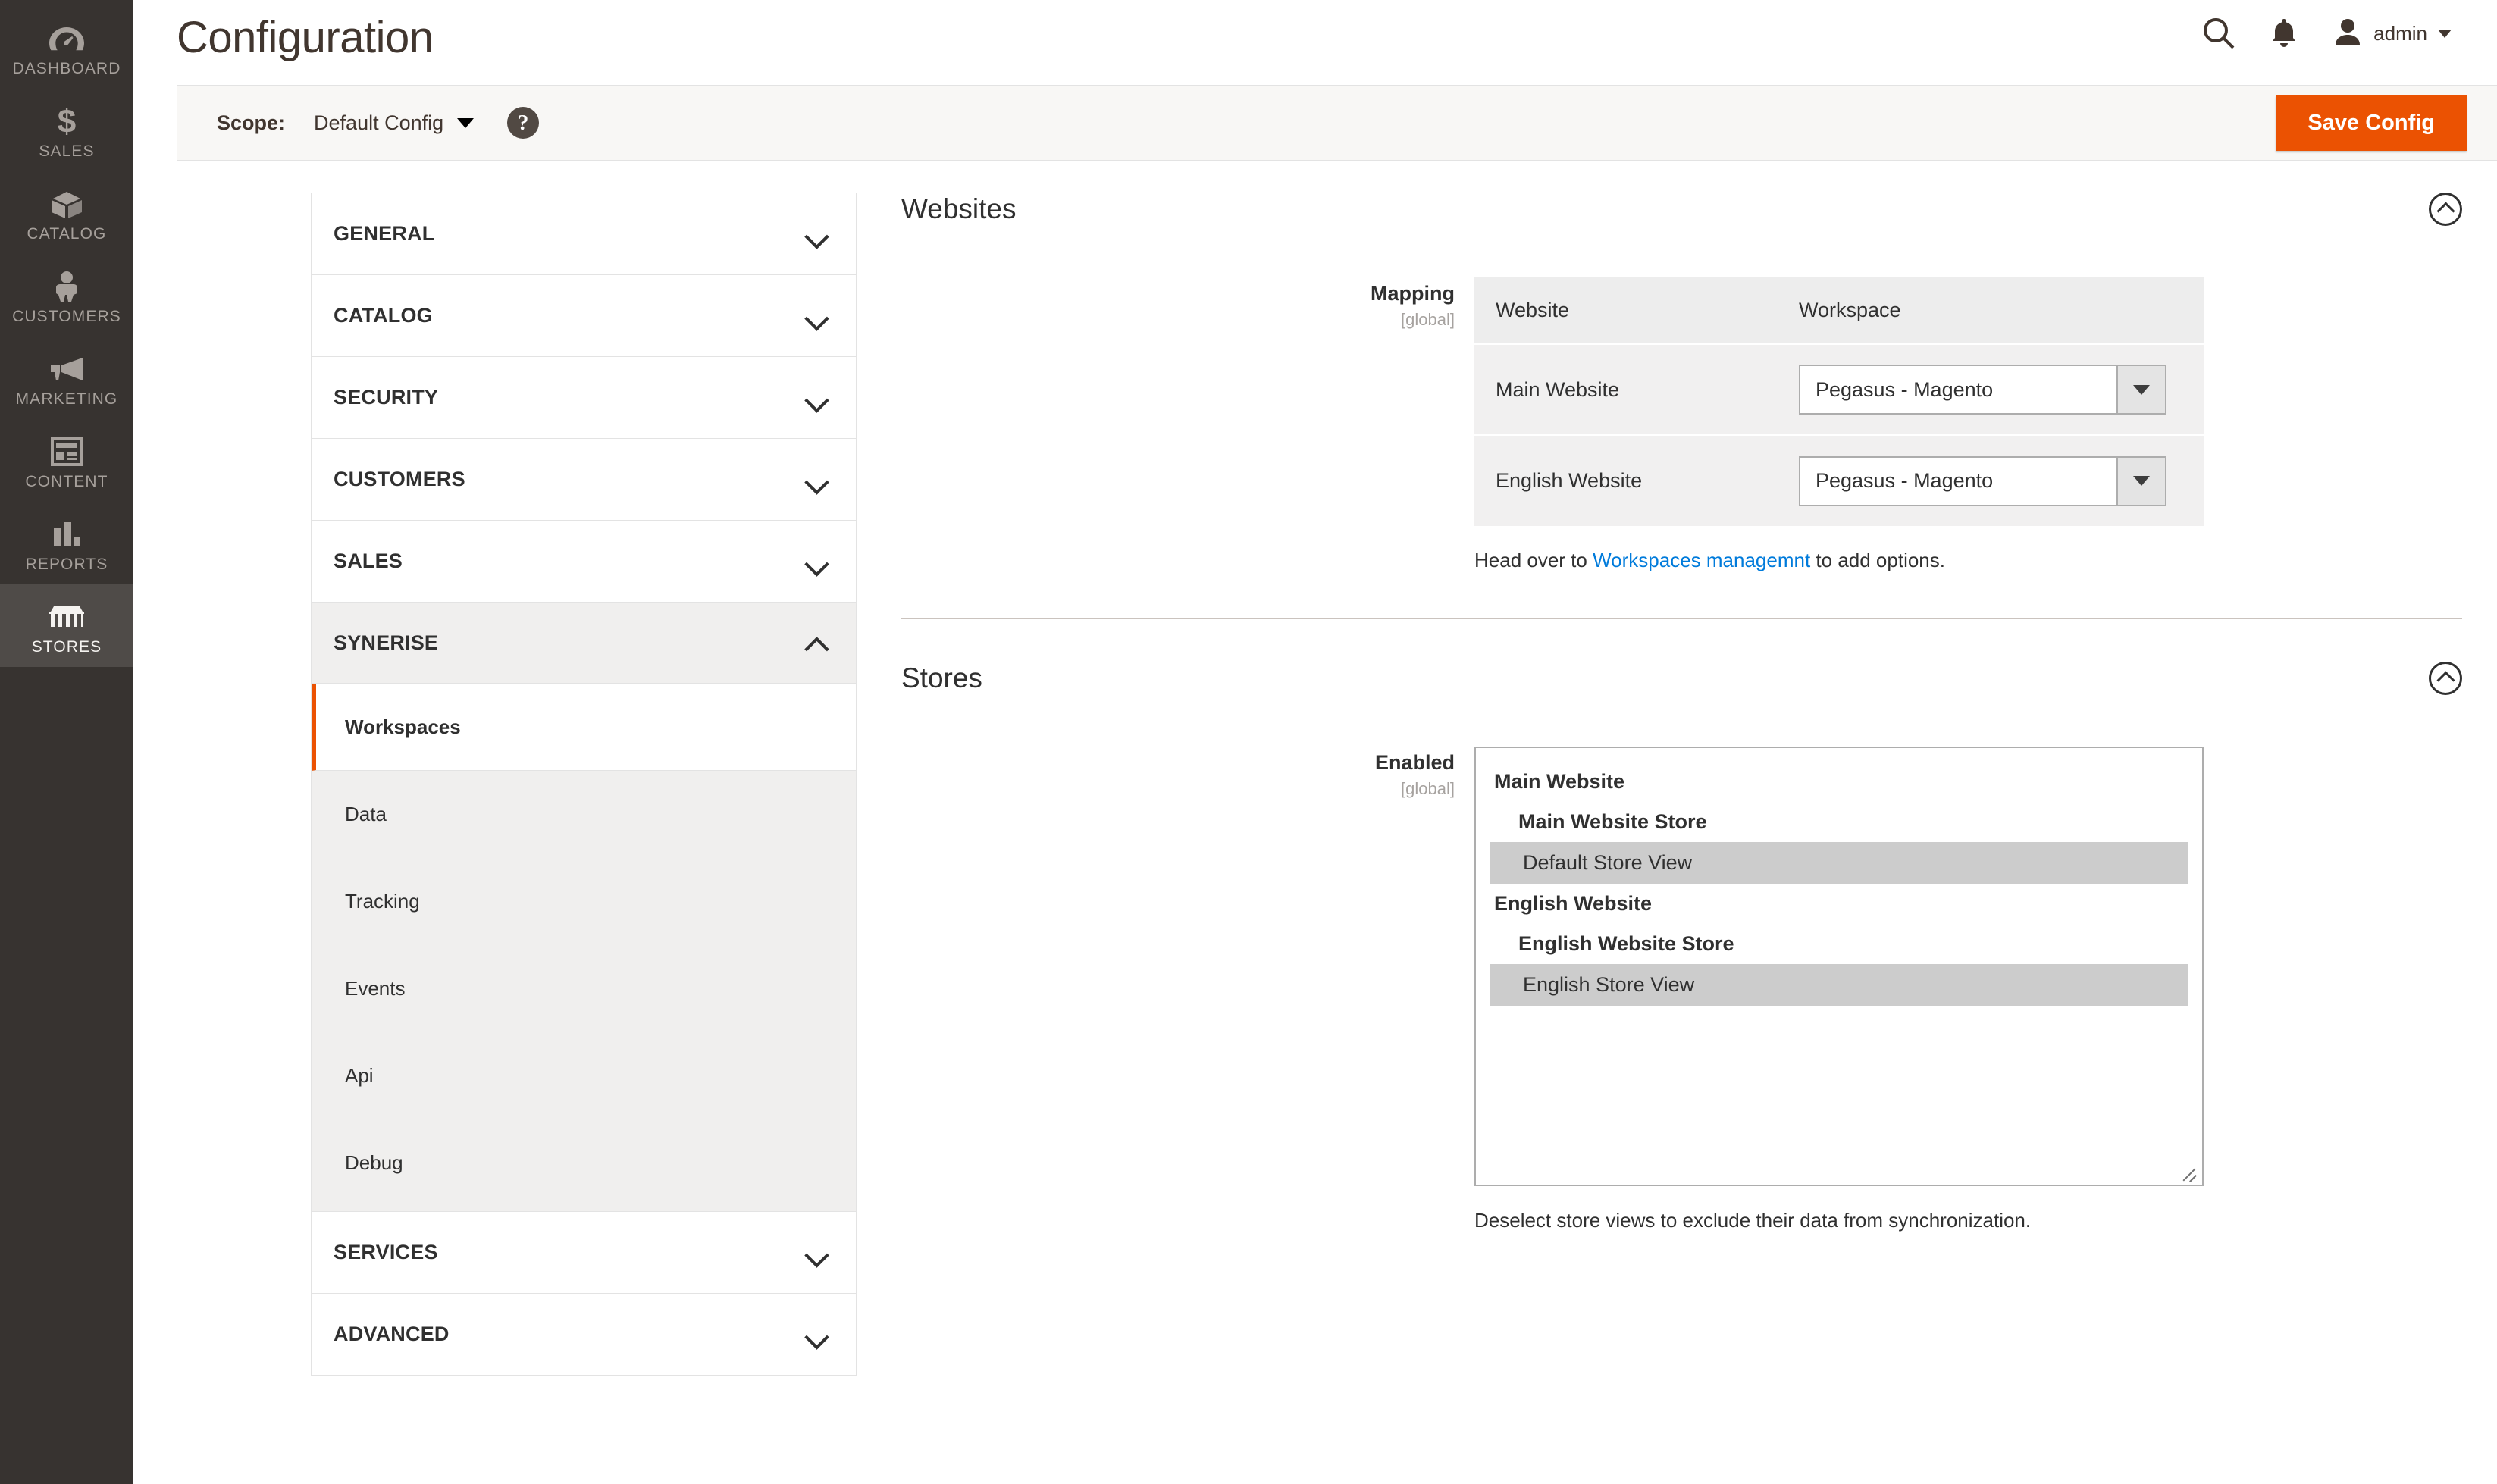 This screenshot has width=2497, height=1484. I want to click on admin-user-name: admin, so click(2400, 33).